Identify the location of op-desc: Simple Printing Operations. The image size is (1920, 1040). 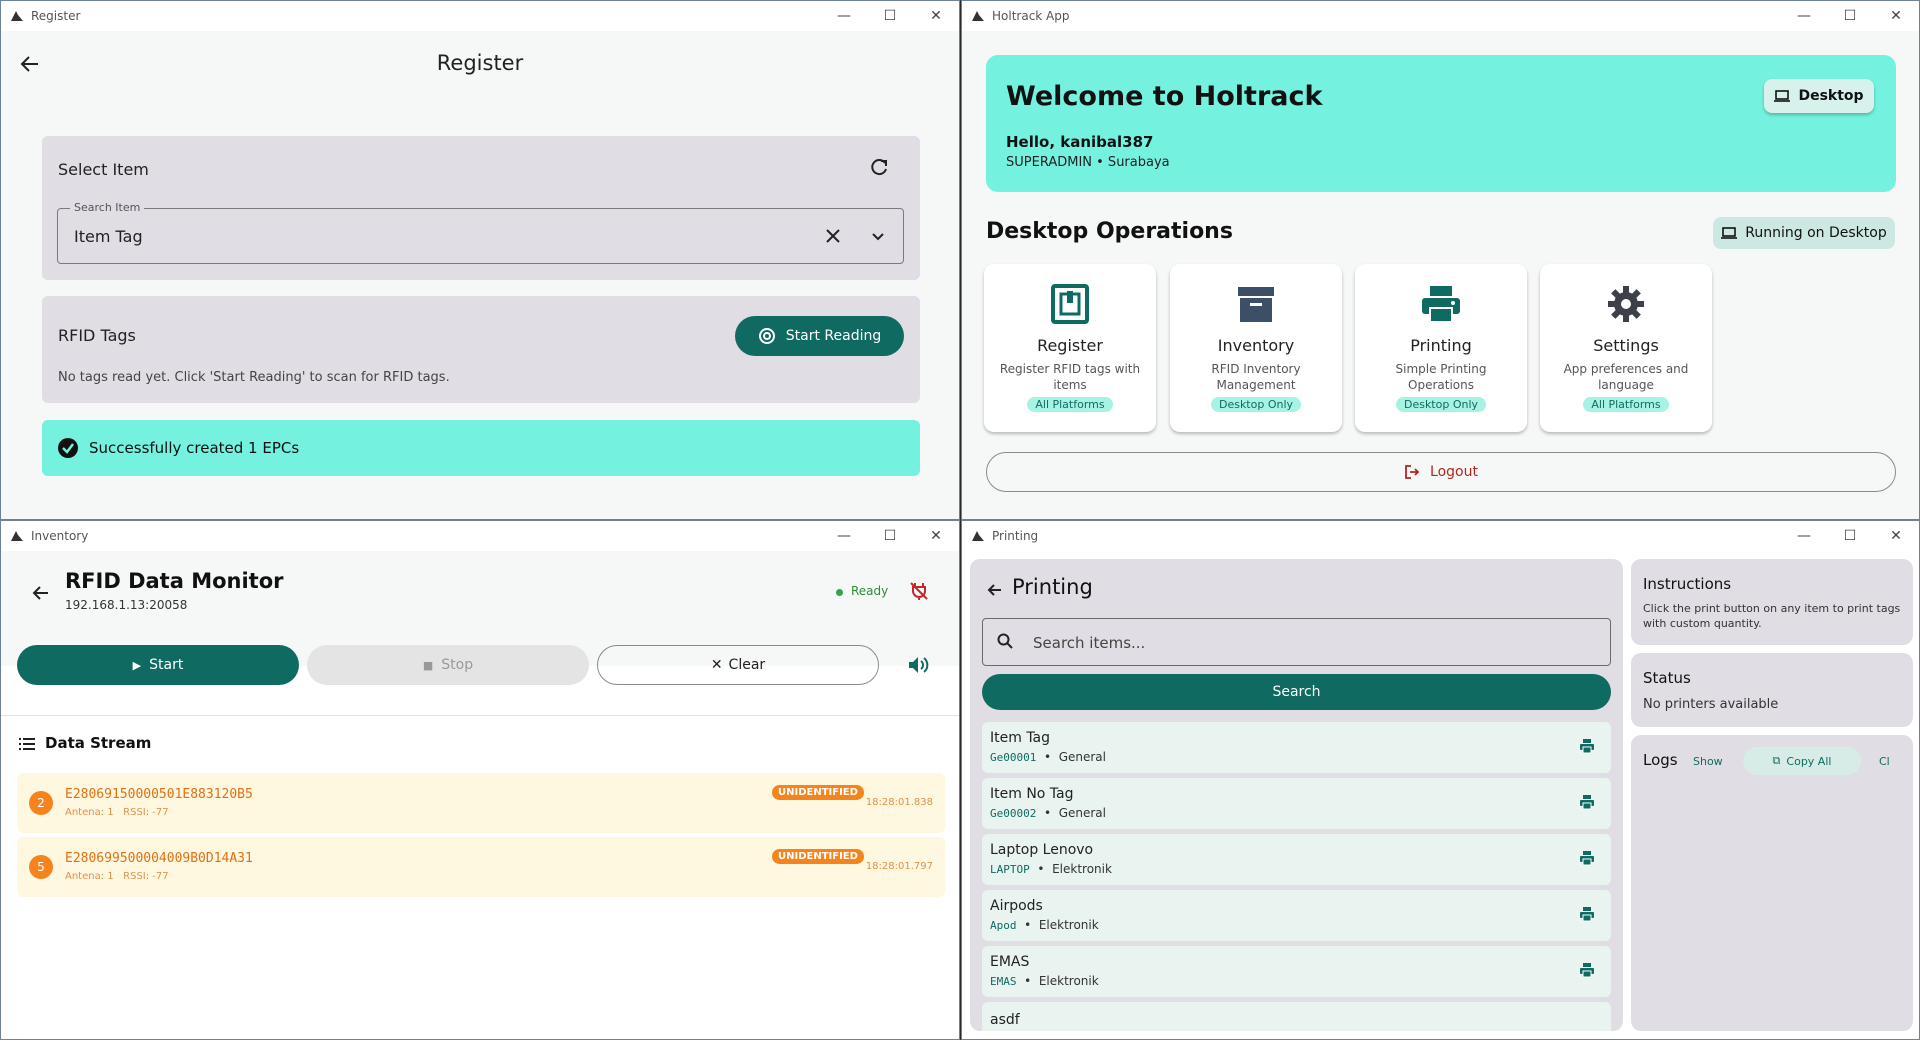
(1441, 377).